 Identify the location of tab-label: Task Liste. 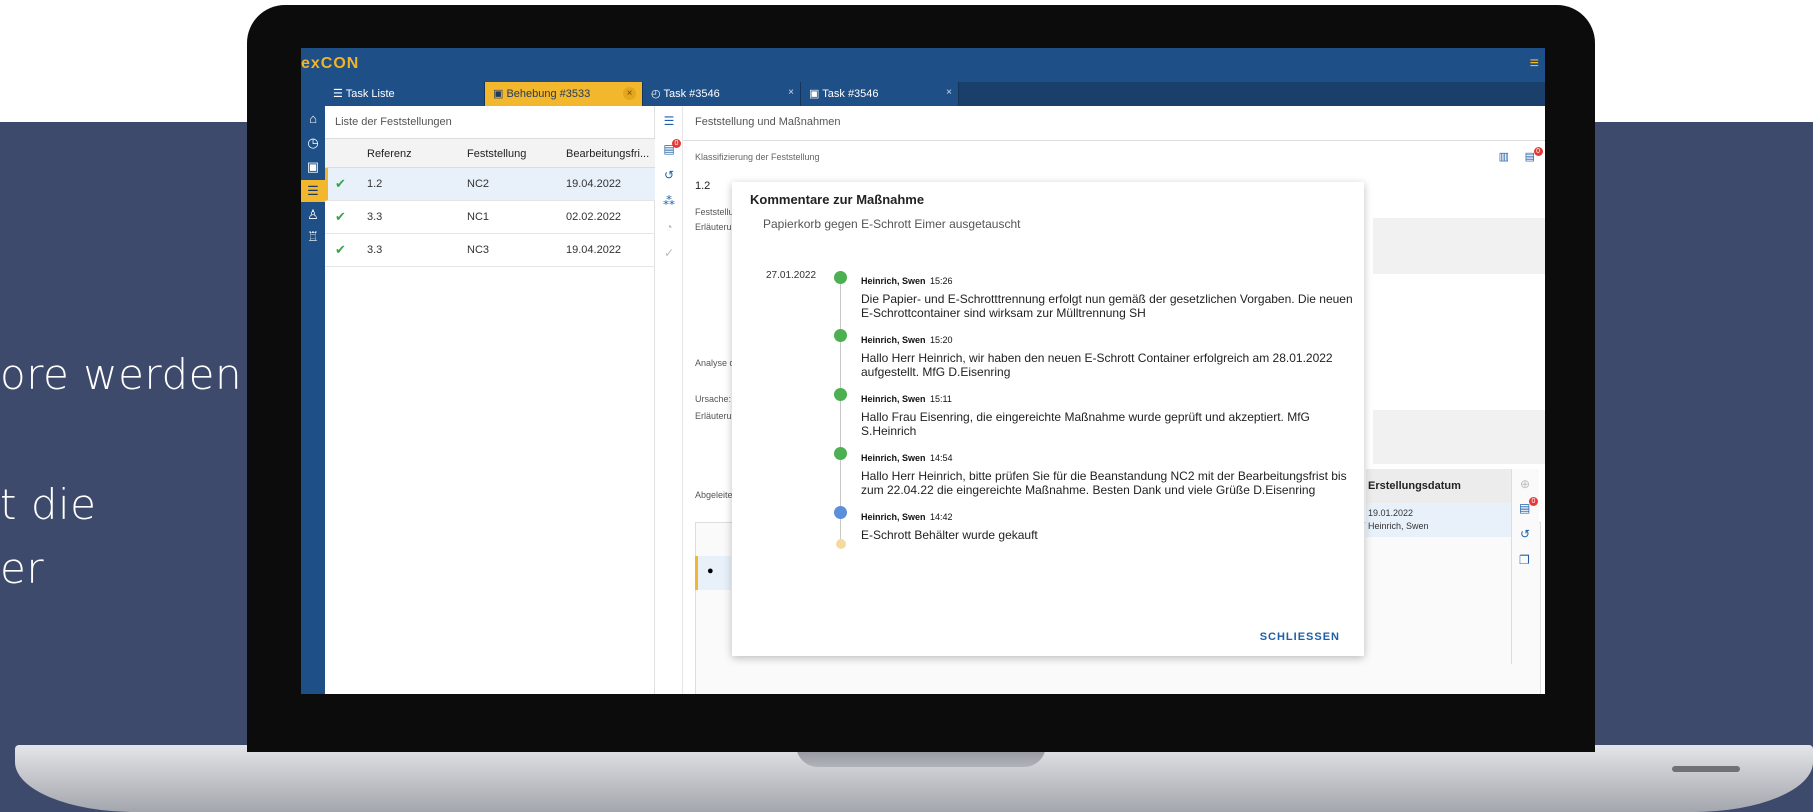
(370, 94).